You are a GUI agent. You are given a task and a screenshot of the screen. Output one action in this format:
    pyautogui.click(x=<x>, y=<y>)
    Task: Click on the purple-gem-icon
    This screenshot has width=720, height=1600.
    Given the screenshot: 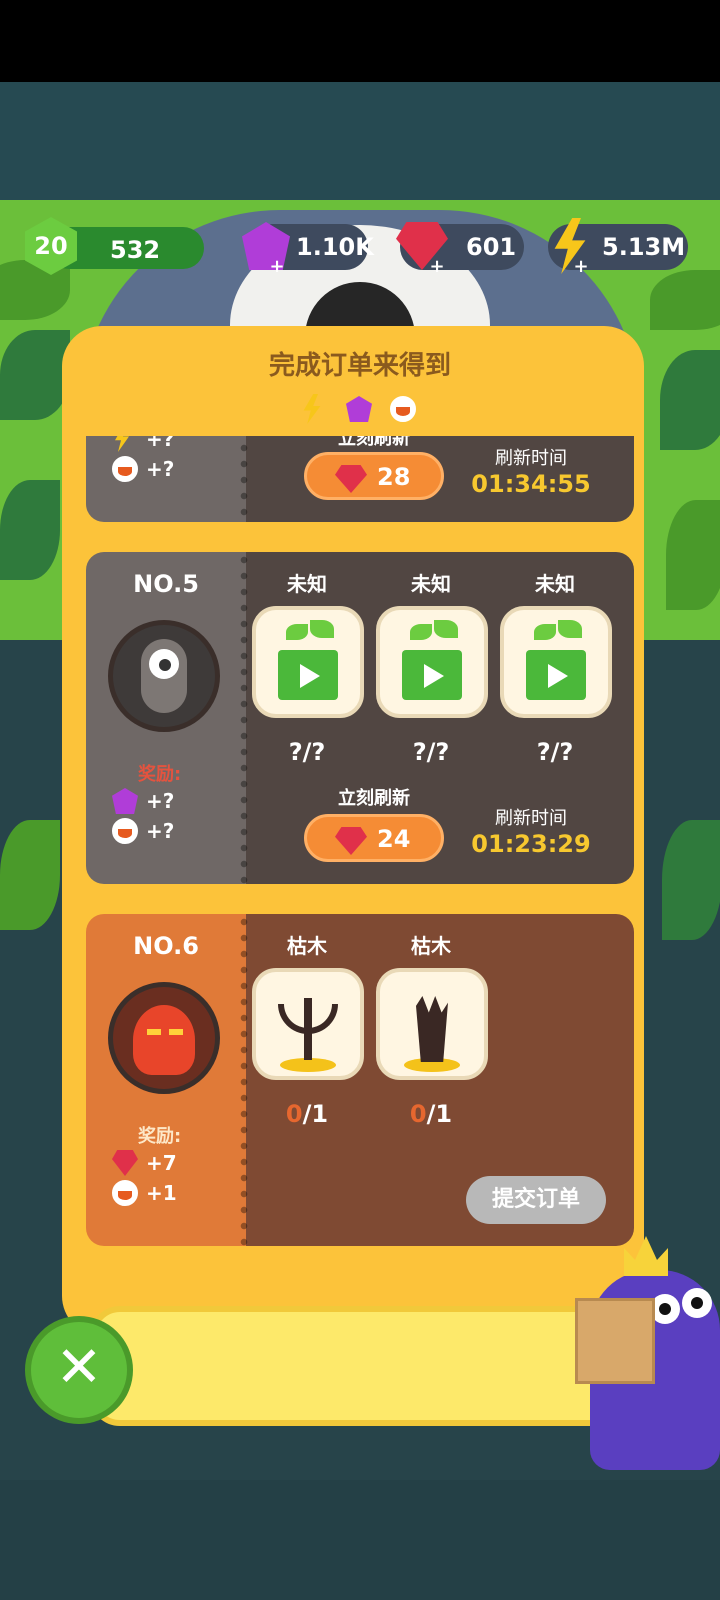 What is the action you would take?
    pyautogui.click(x=359, y=409)
    